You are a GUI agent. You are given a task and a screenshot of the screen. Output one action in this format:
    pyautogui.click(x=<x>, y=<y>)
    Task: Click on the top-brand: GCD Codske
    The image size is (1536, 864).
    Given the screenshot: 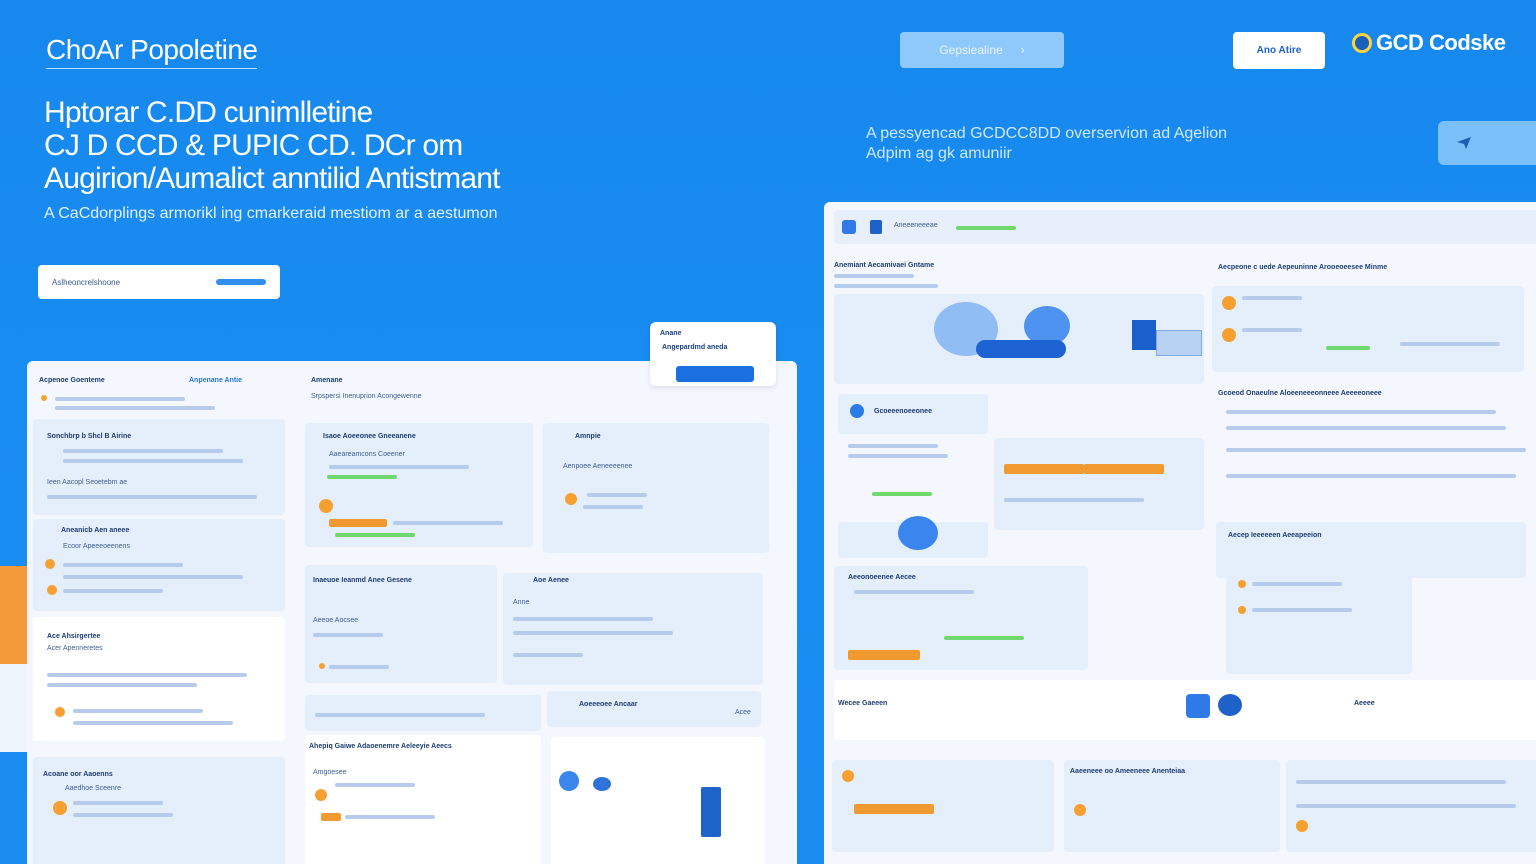 What is the action you would take?
    pyautogui.click(x=1429, y=43)
    